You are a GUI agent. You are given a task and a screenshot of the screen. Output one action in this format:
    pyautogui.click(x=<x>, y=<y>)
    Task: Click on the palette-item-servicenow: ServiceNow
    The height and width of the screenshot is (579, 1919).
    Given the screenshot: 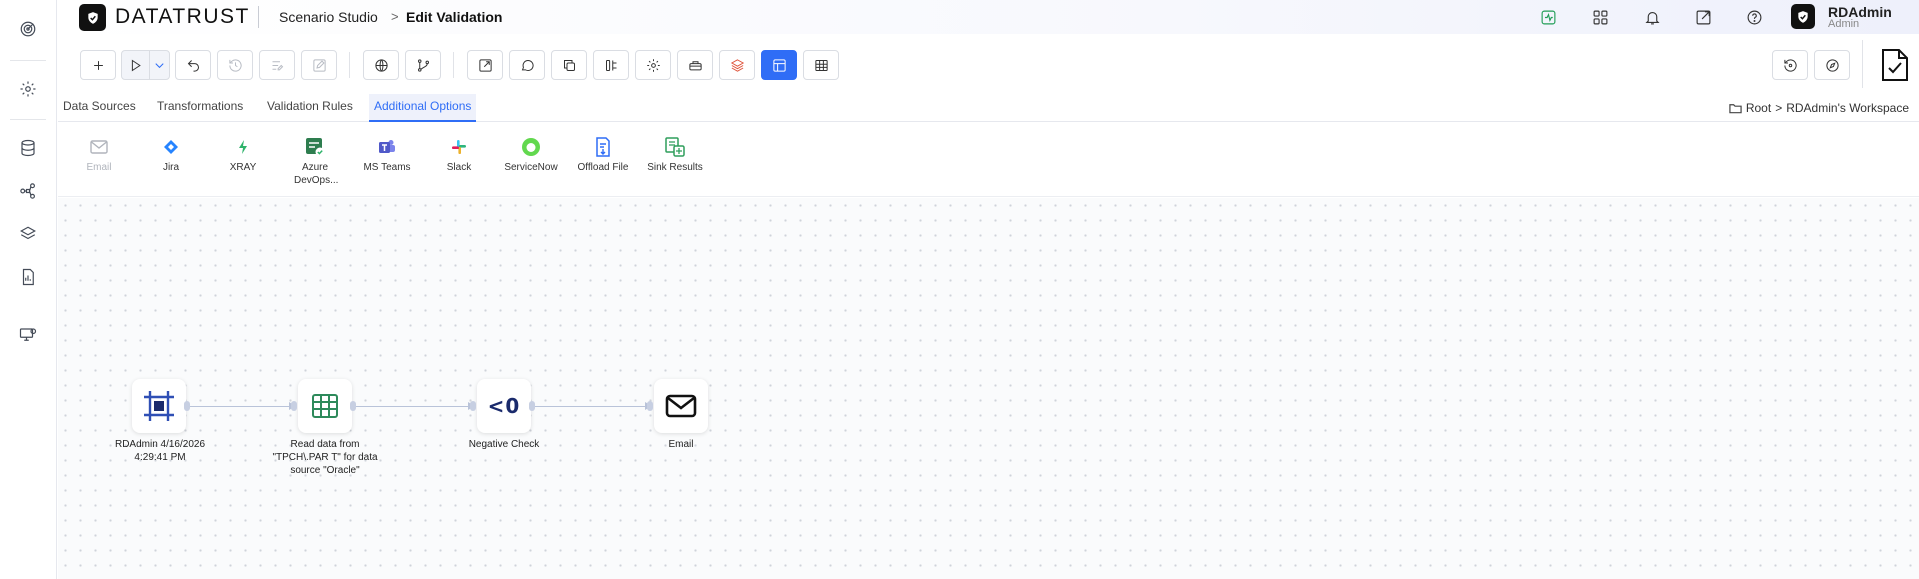 What is the action you would take?
    pyautogui.click(x=531, y=155)
    